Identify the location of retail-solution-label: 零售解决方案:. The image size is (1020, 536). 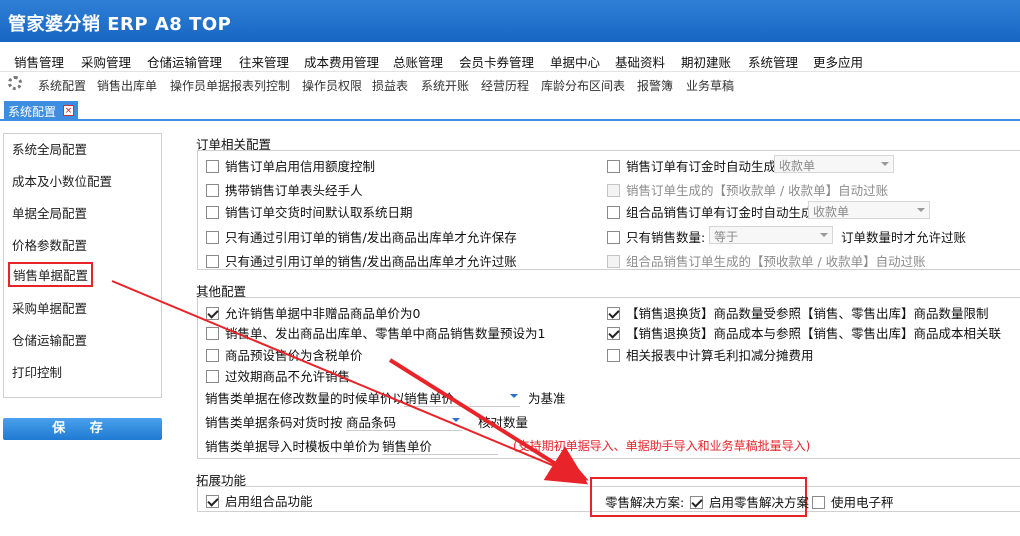
(645, 502).